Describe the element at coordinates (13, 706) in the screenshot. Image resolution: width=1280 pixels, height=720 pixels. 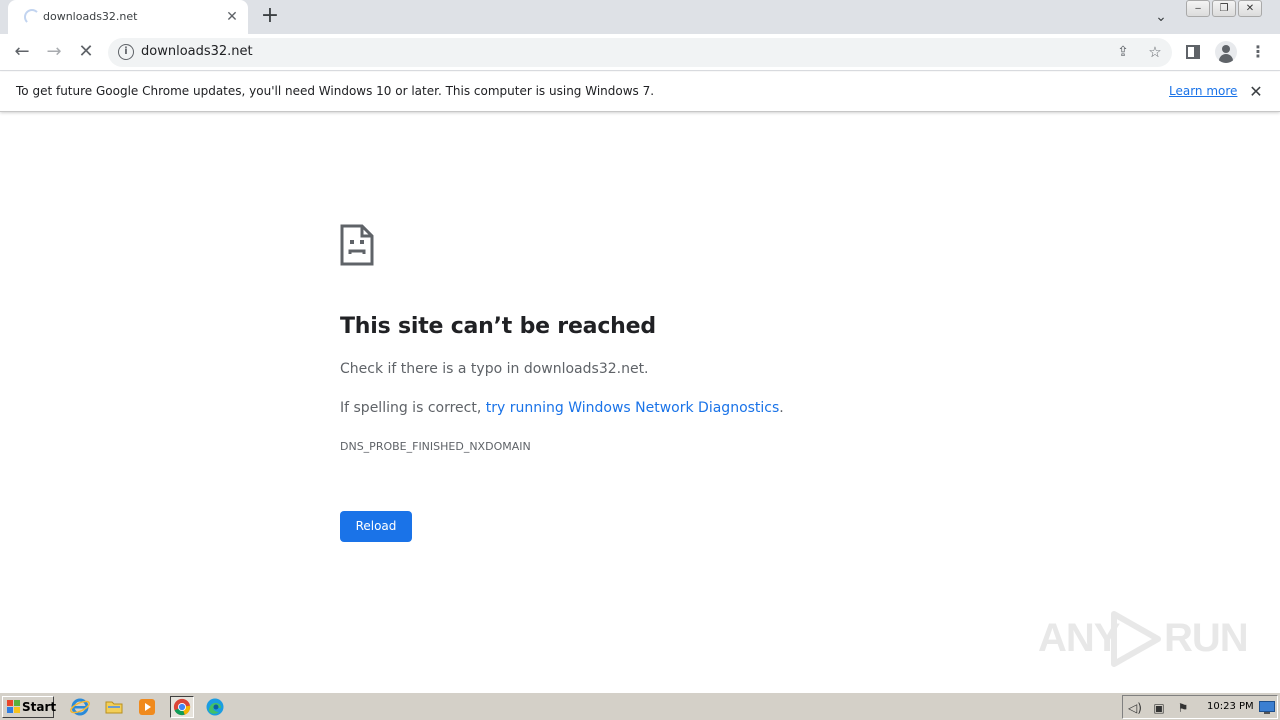
I see `windows-flag-icon` at that location.